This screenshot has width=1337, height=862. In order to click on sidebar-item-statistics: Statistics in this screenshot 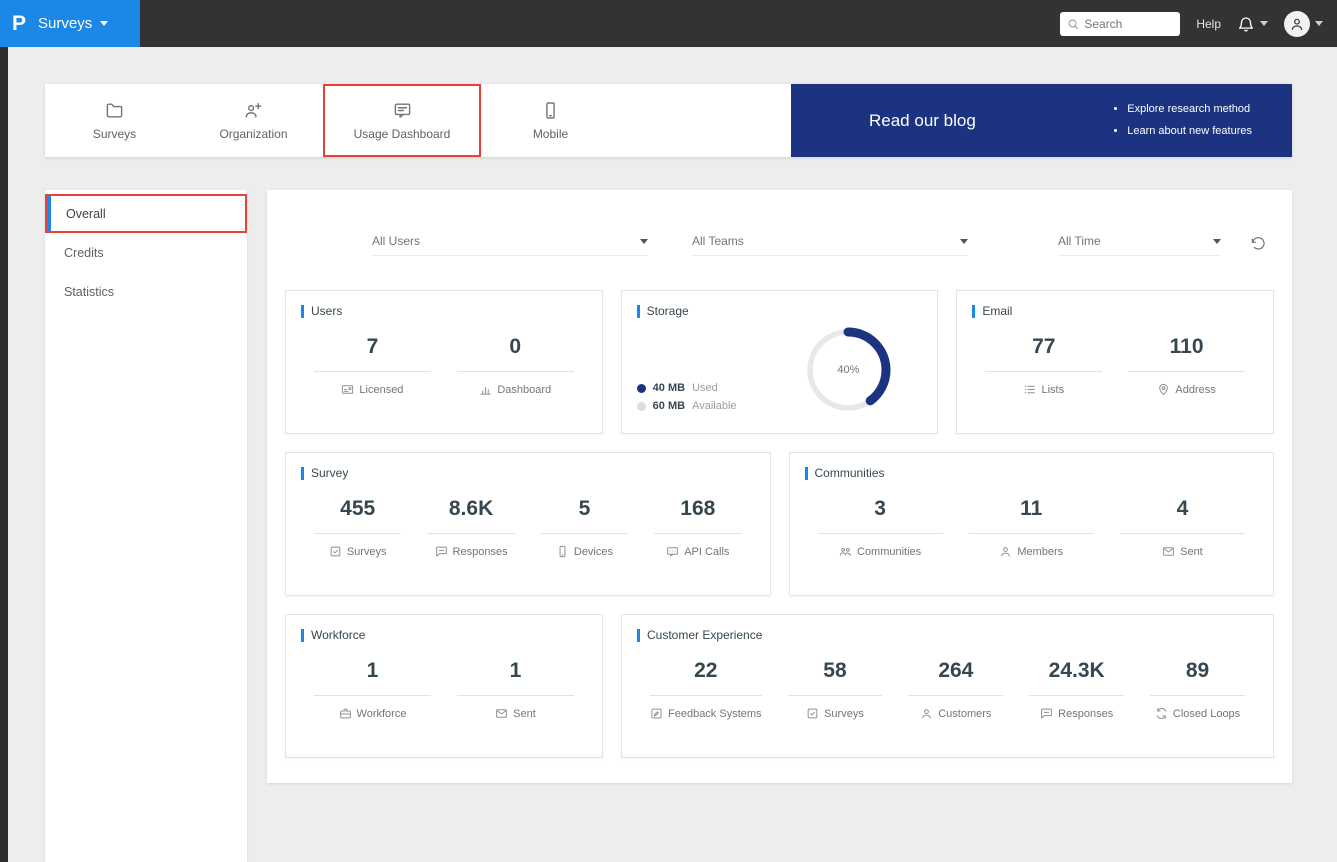, I will do `click(146, 291)`.